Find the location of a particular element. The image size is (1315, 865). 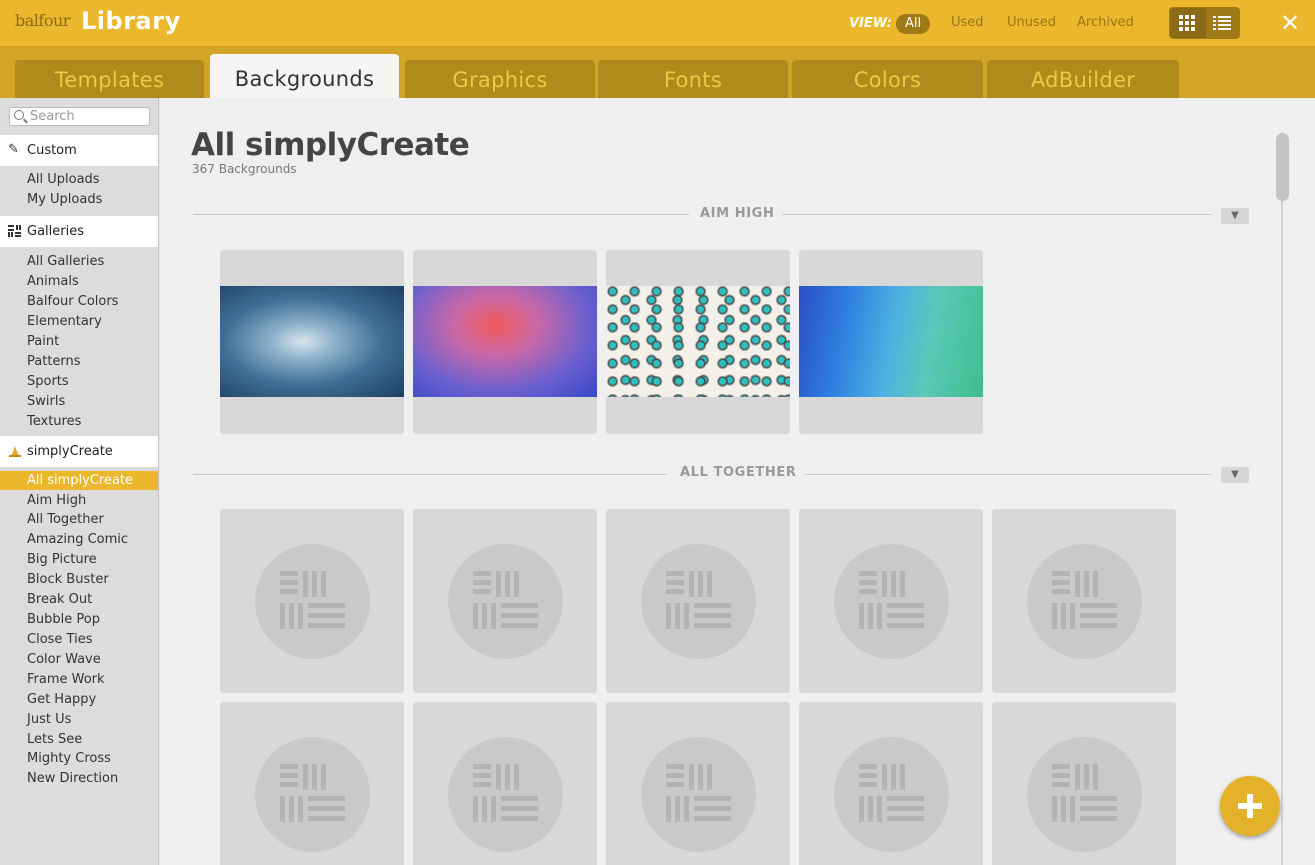

sidebar-item-block-buster: Block Buster is located at coordinates (79, 579).